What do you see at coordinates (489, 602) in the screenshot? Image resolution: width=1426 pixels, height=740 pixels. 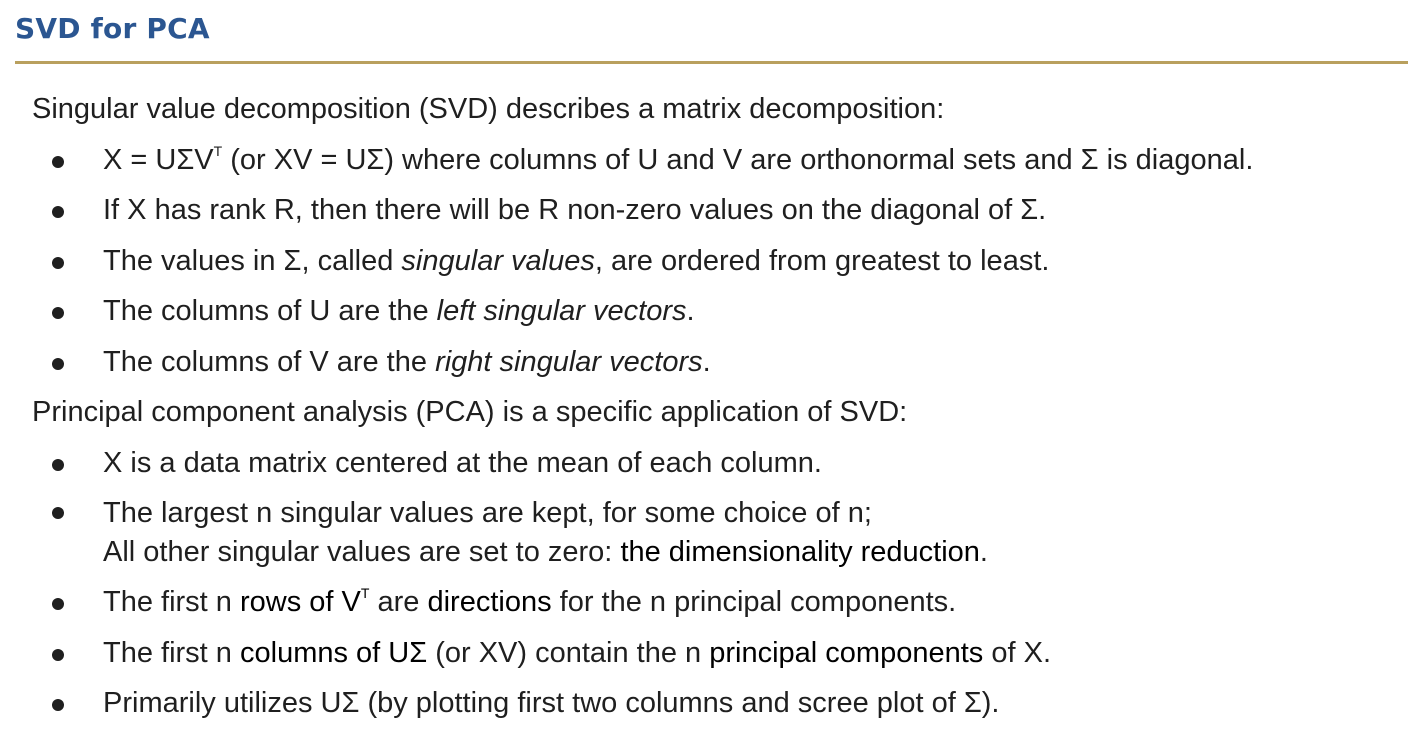 I see `directions-term: directions` at bounding box center [489, 602].